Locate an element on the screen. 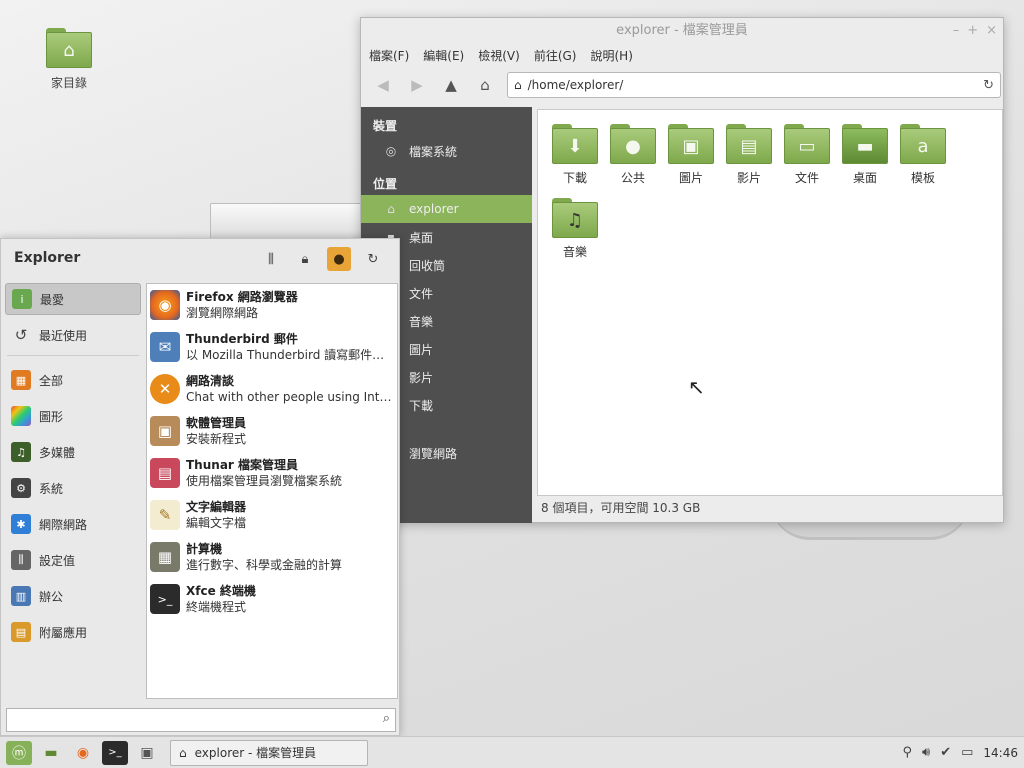  status-bar: 8 個項目，可用空間 10.3 GB is located at coordinates (621, 508).